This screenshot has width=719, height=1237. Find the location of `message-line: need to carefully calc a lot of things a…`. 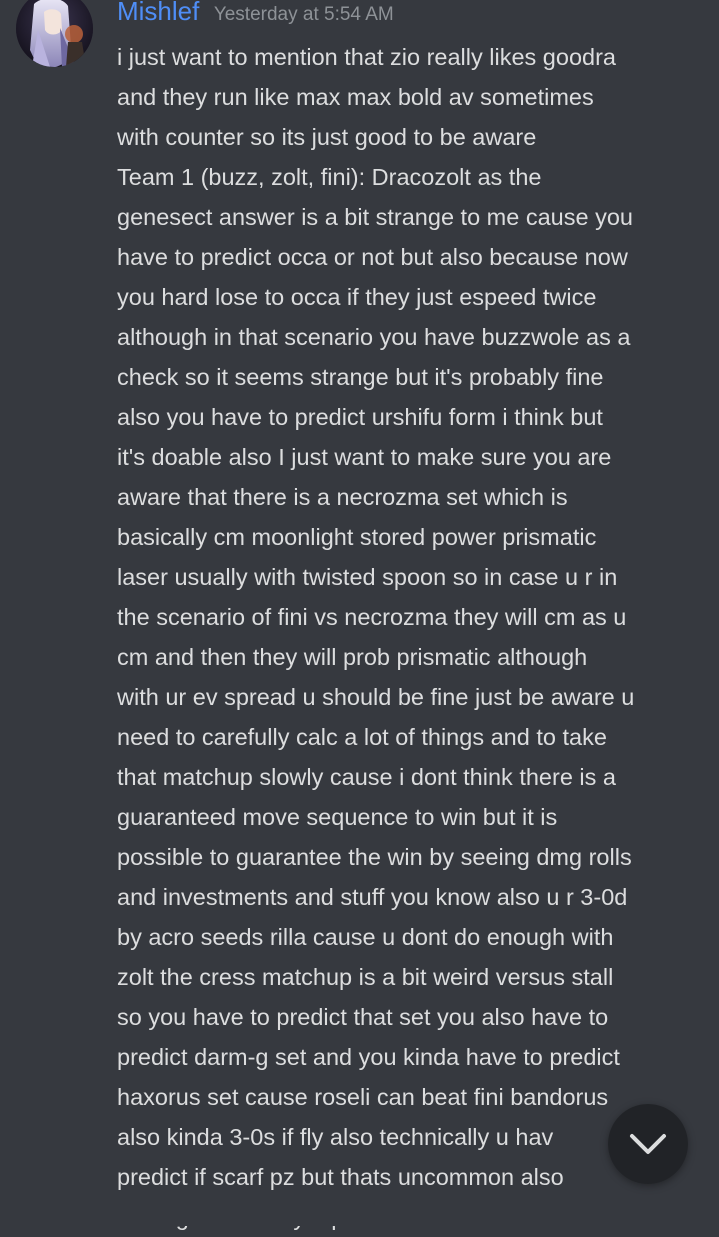

message-line: need to carefully calc a lot of things a… is located at coordinates (362, 737).